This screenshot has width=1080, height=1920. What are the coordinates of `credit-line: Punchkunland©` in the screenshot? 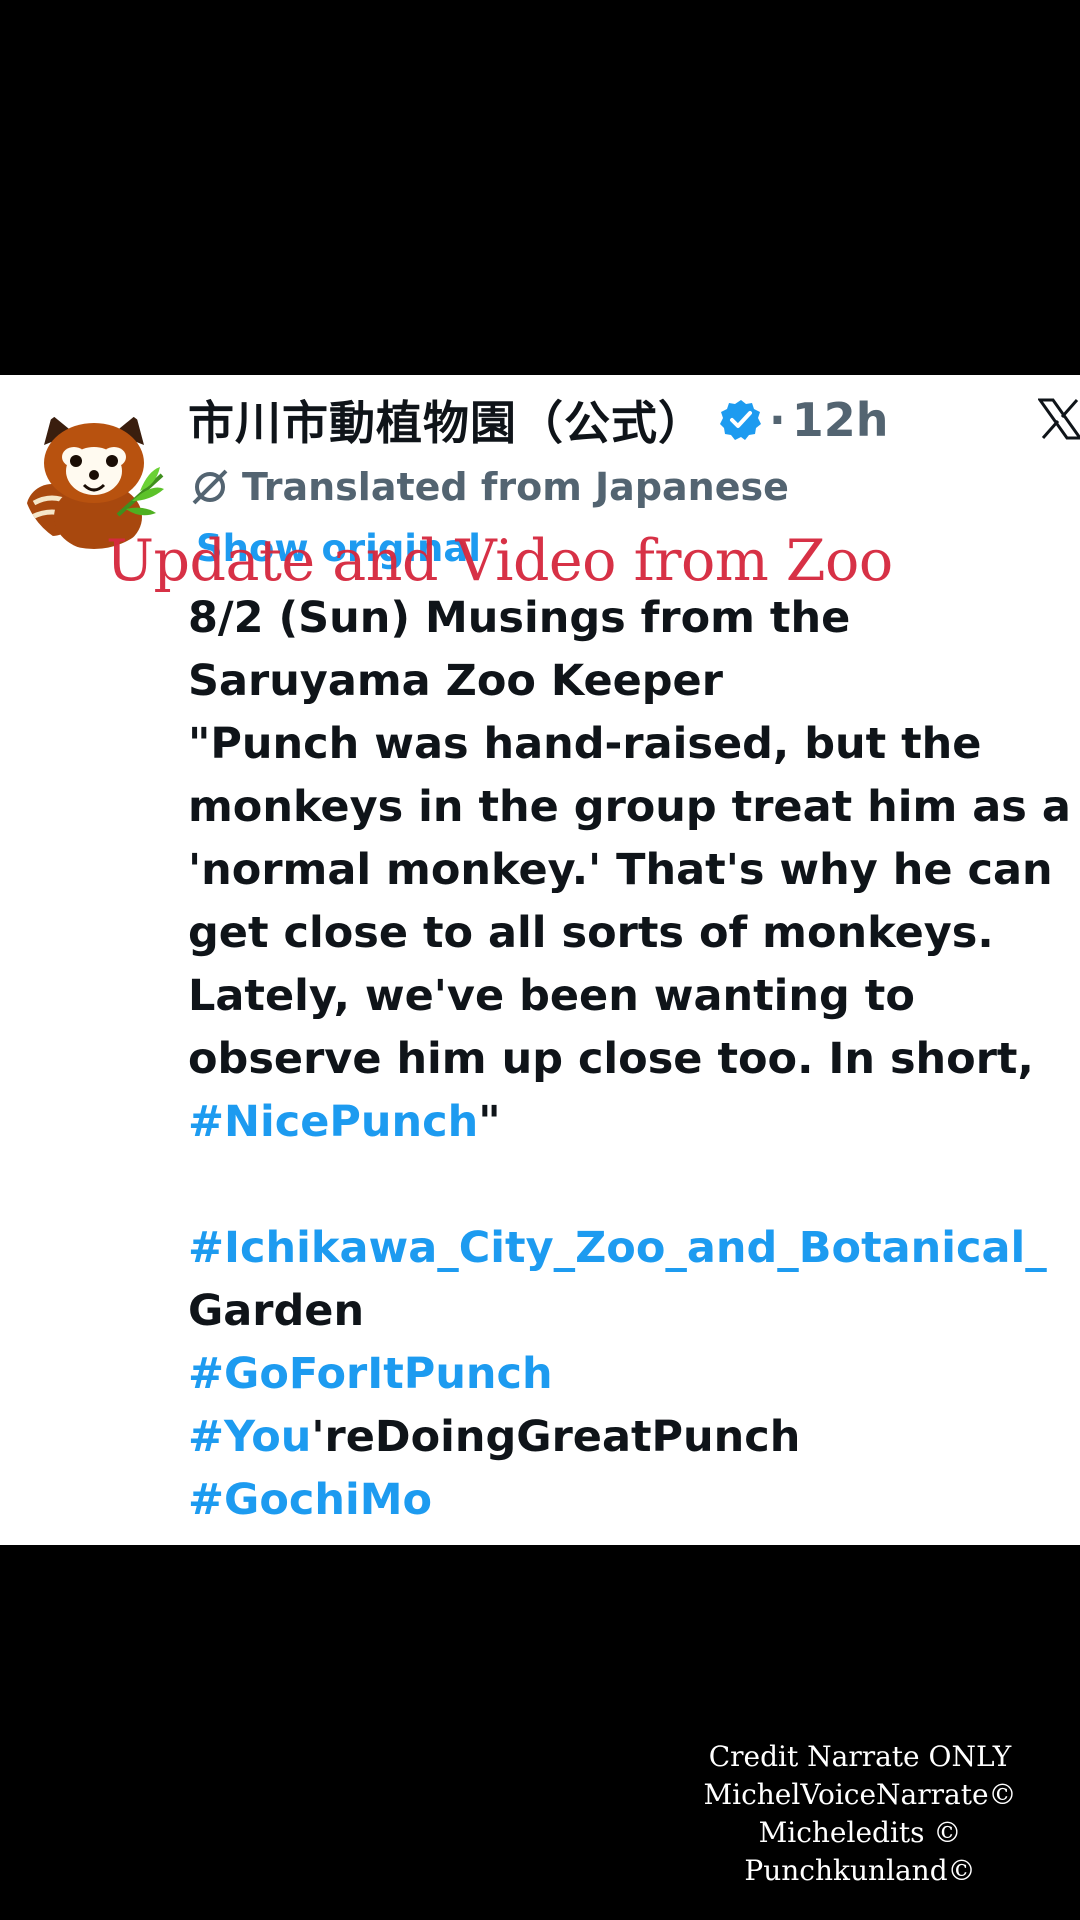 It's located at (860, 1870).